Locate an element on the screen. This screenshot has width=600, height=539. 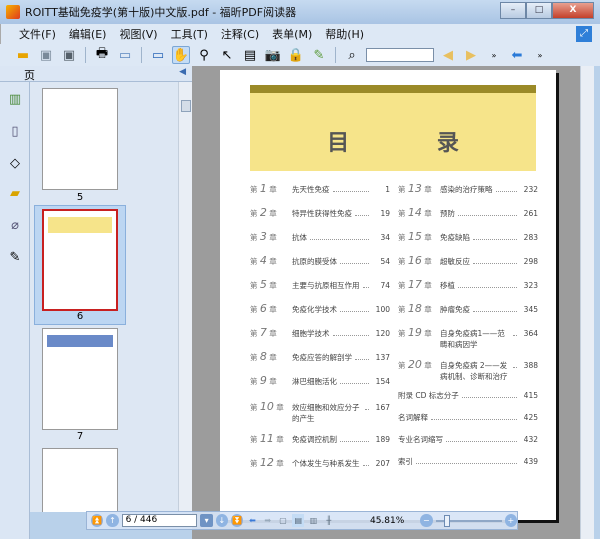
open-folder-icon: ▬ is located at coordinates (23, 55).